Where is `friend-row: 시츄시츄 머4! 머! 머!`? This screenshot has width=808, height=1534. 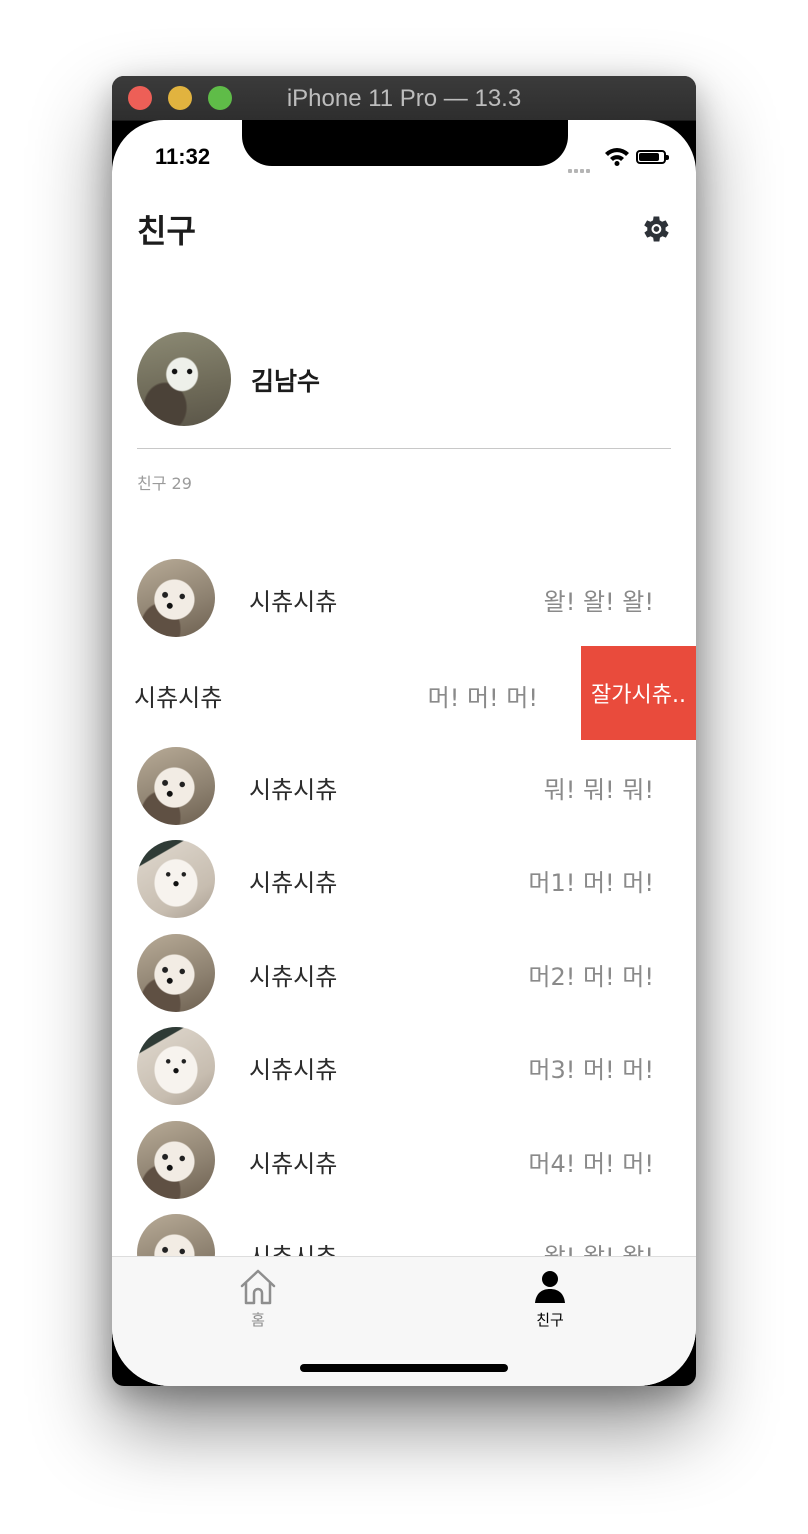
friend-row: 시츄시츄 머4! 머! 머! is located at coordinates (404, 1160).